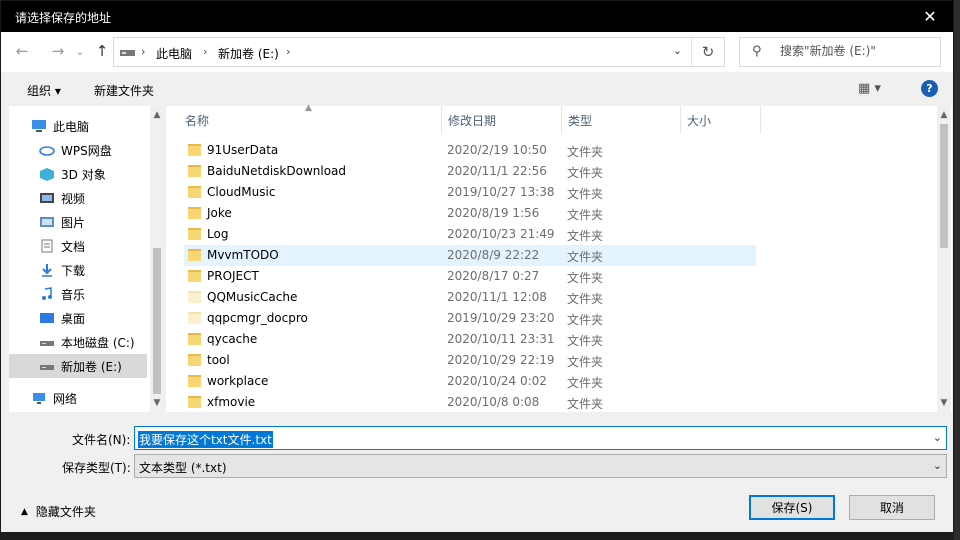  What do you see at coordinates (73, 318) in the screenshot?
I see `sidebar-item-label: 桌面` at bounding box center [73, 318].